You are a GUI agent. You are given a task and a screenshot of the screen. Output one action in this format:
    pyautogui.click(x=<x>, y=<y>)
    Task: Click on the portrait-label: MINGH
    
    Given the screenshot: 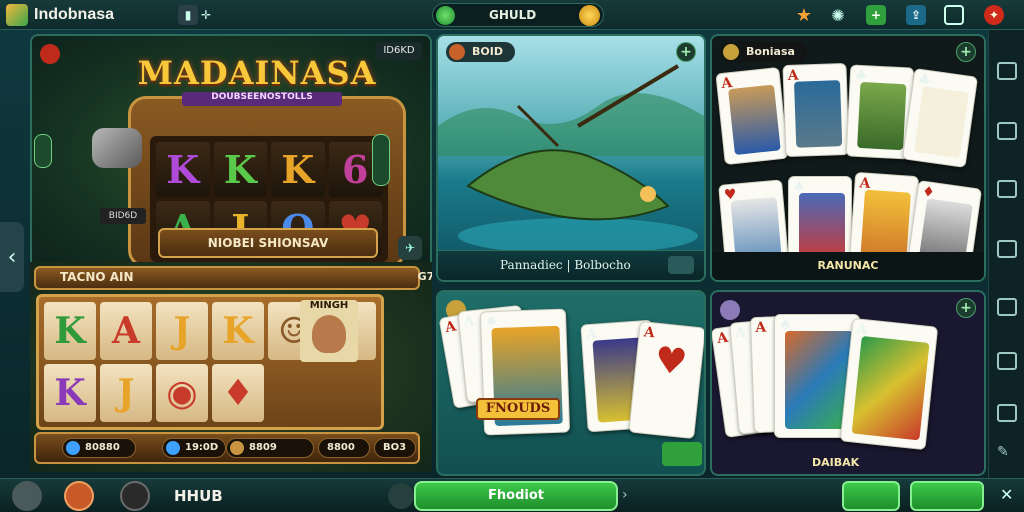 What is the action you would take?
    pyautogui.click(x=329, y=305)
    